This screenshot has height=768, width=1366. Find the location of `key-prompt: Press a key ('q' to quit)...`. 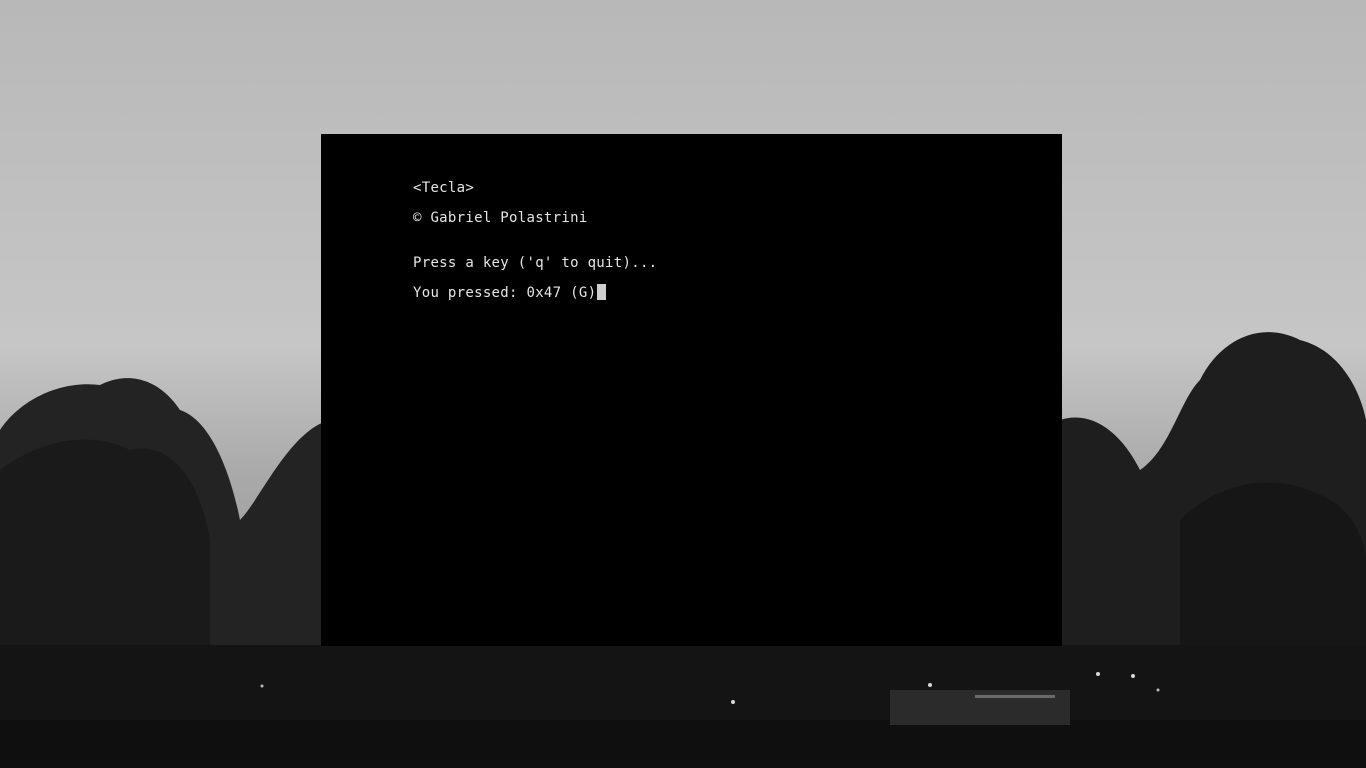

key-prompt: Press a key ('q' to quit)... is located at coordinates (535, 263).